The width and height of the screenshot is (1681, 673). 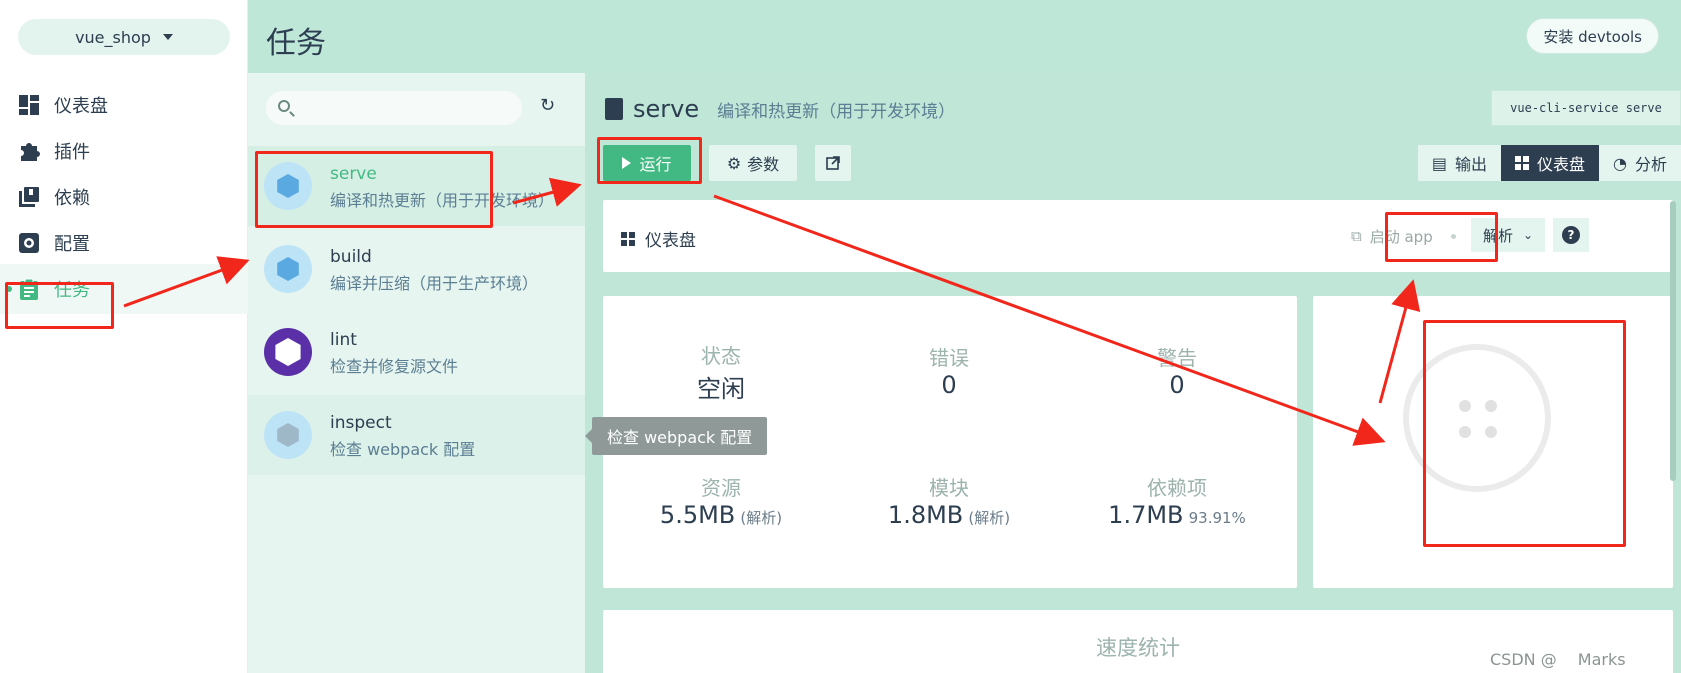 I want to click on task-item-lint: lint 检查并修复源文件, so click(x=416, y=352).